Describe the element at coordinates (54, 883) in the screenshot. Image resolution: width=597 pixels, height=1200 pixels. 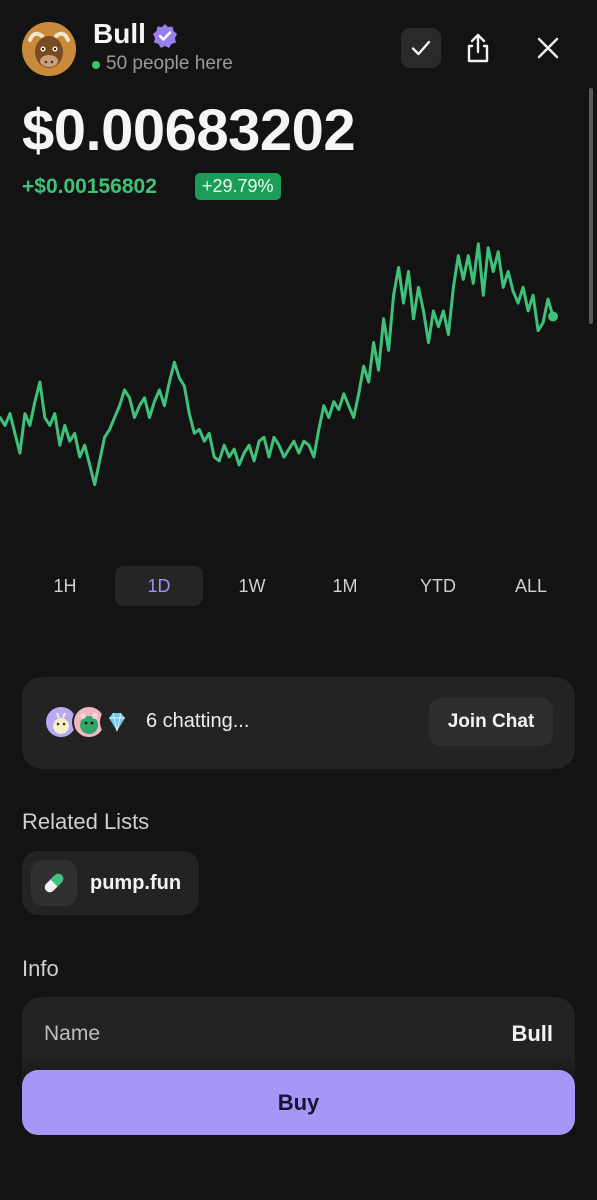
I see `pill-icon` at that location.